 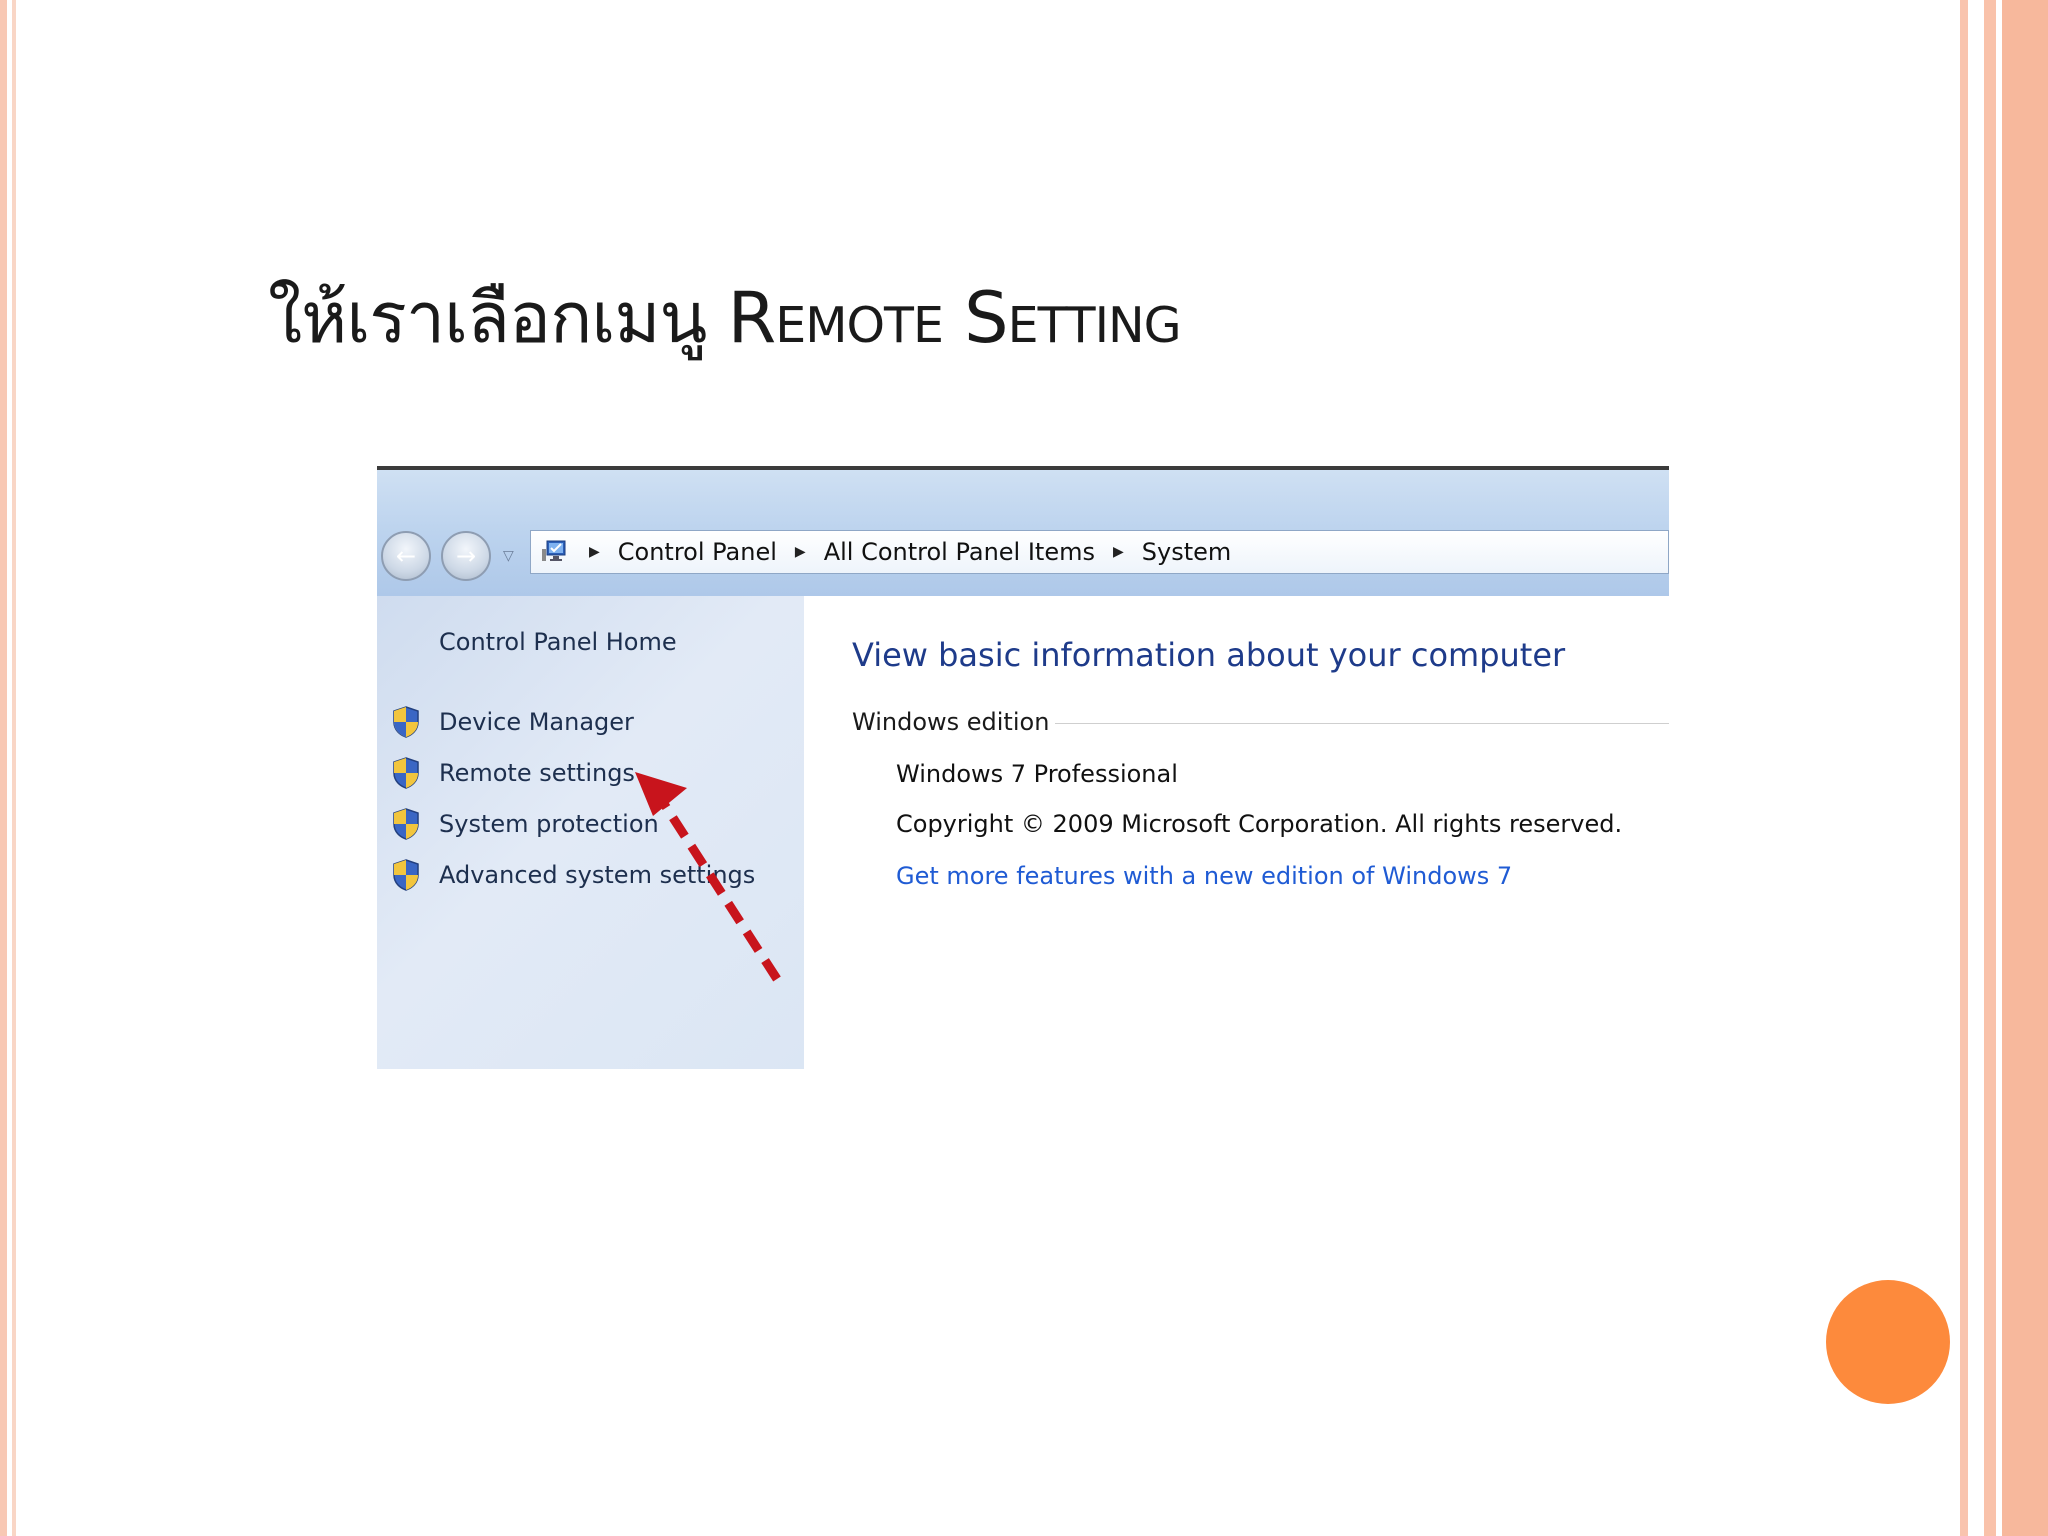 What do you see at coordinates (697, 552) in the screenshot?
I see `breadcrumb-item-control-panel: Control Panel` at bounding box center [697, 552].